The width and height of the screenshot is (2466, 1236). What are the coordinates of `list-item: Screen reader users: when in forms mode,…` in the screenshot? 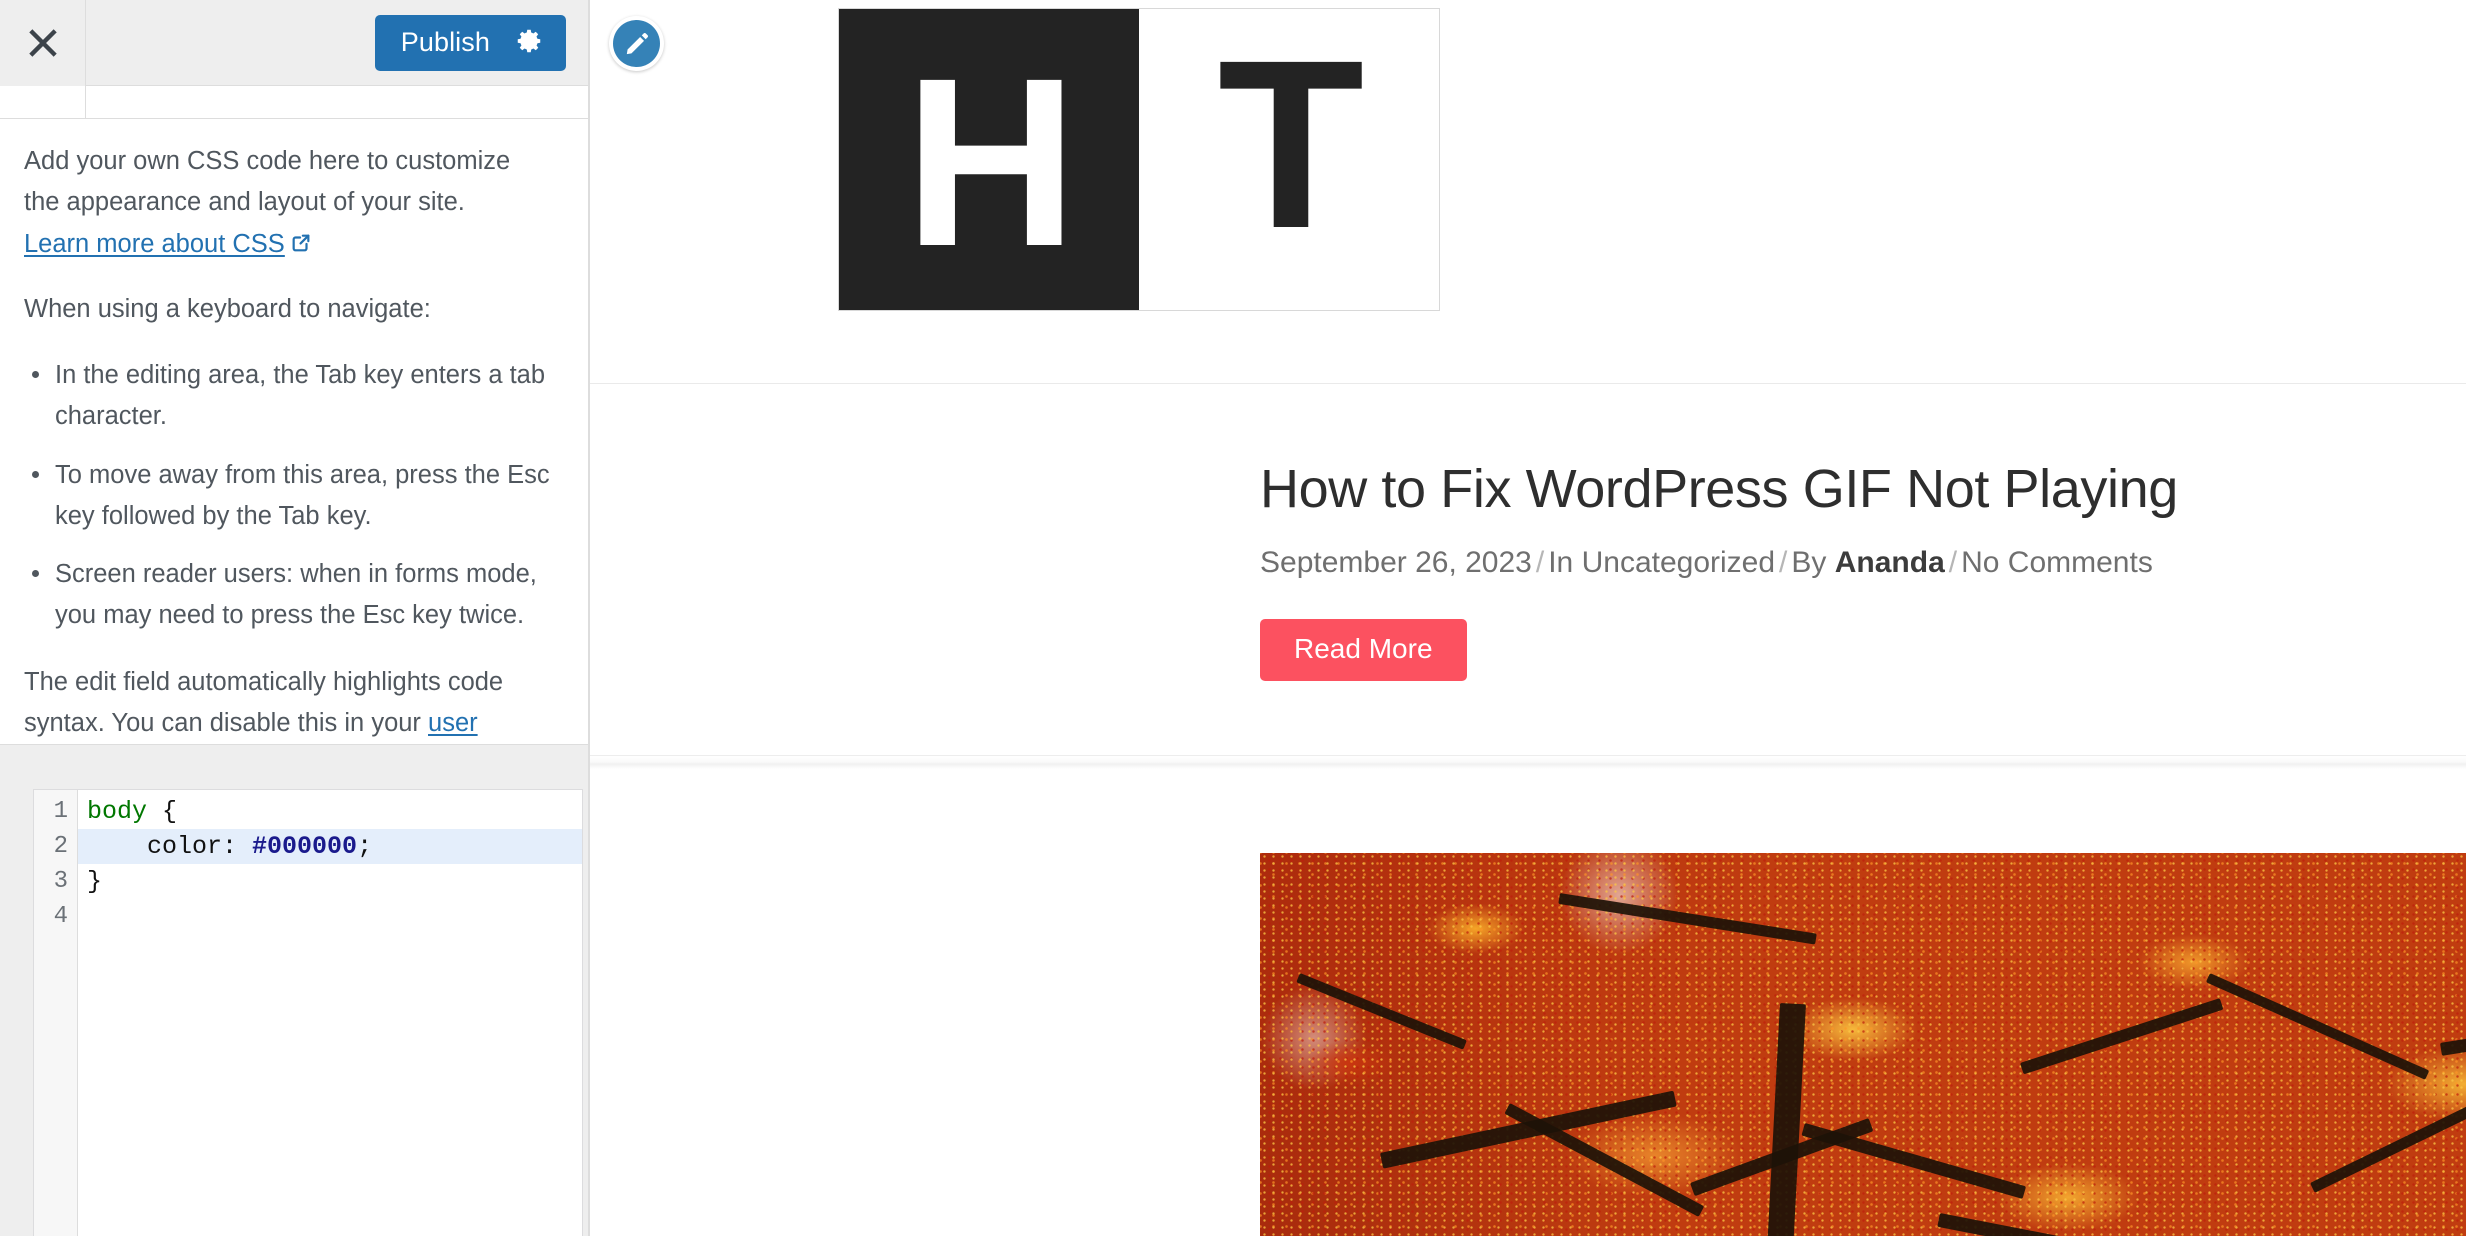 It's located at (288, 595).